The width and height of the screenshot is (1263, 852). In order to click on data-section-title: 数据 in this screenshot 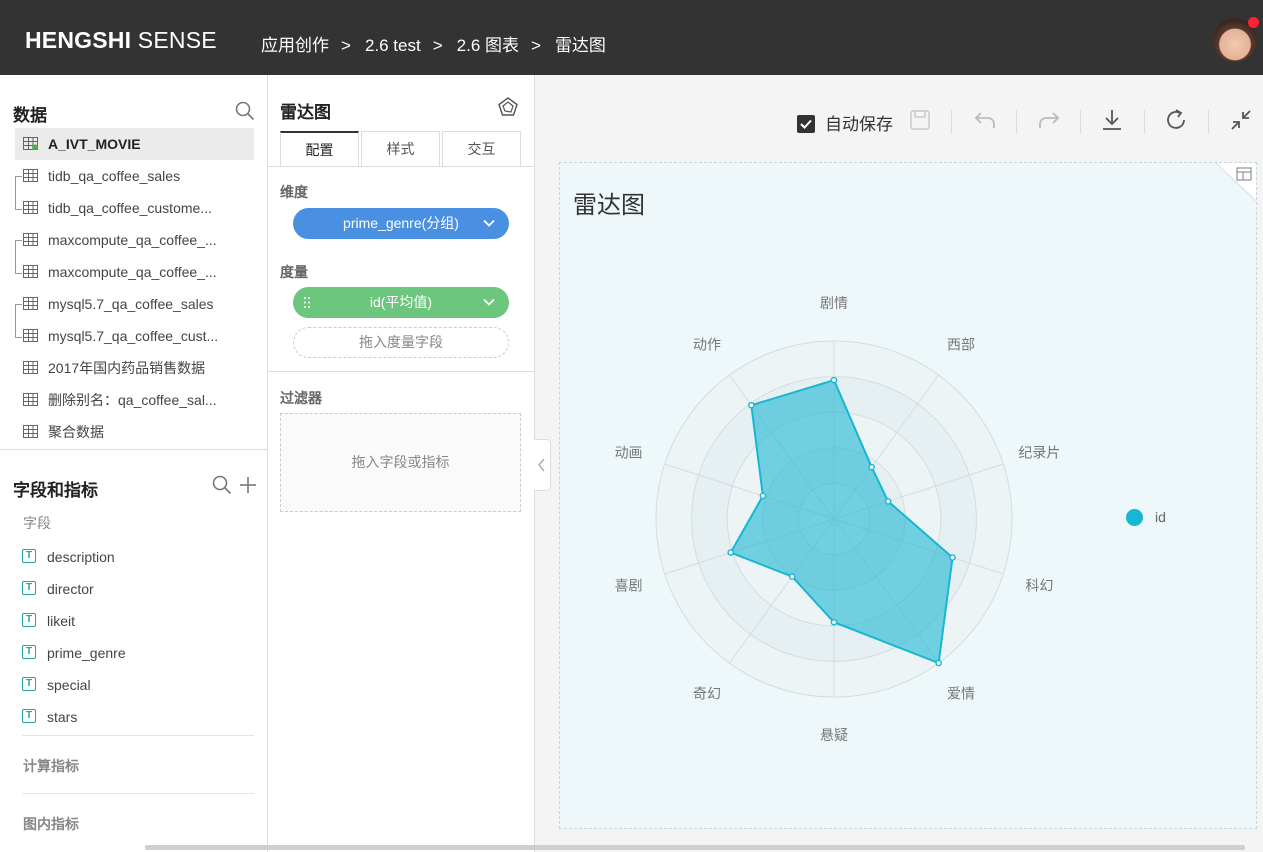, I will do `click(30, 115)`.